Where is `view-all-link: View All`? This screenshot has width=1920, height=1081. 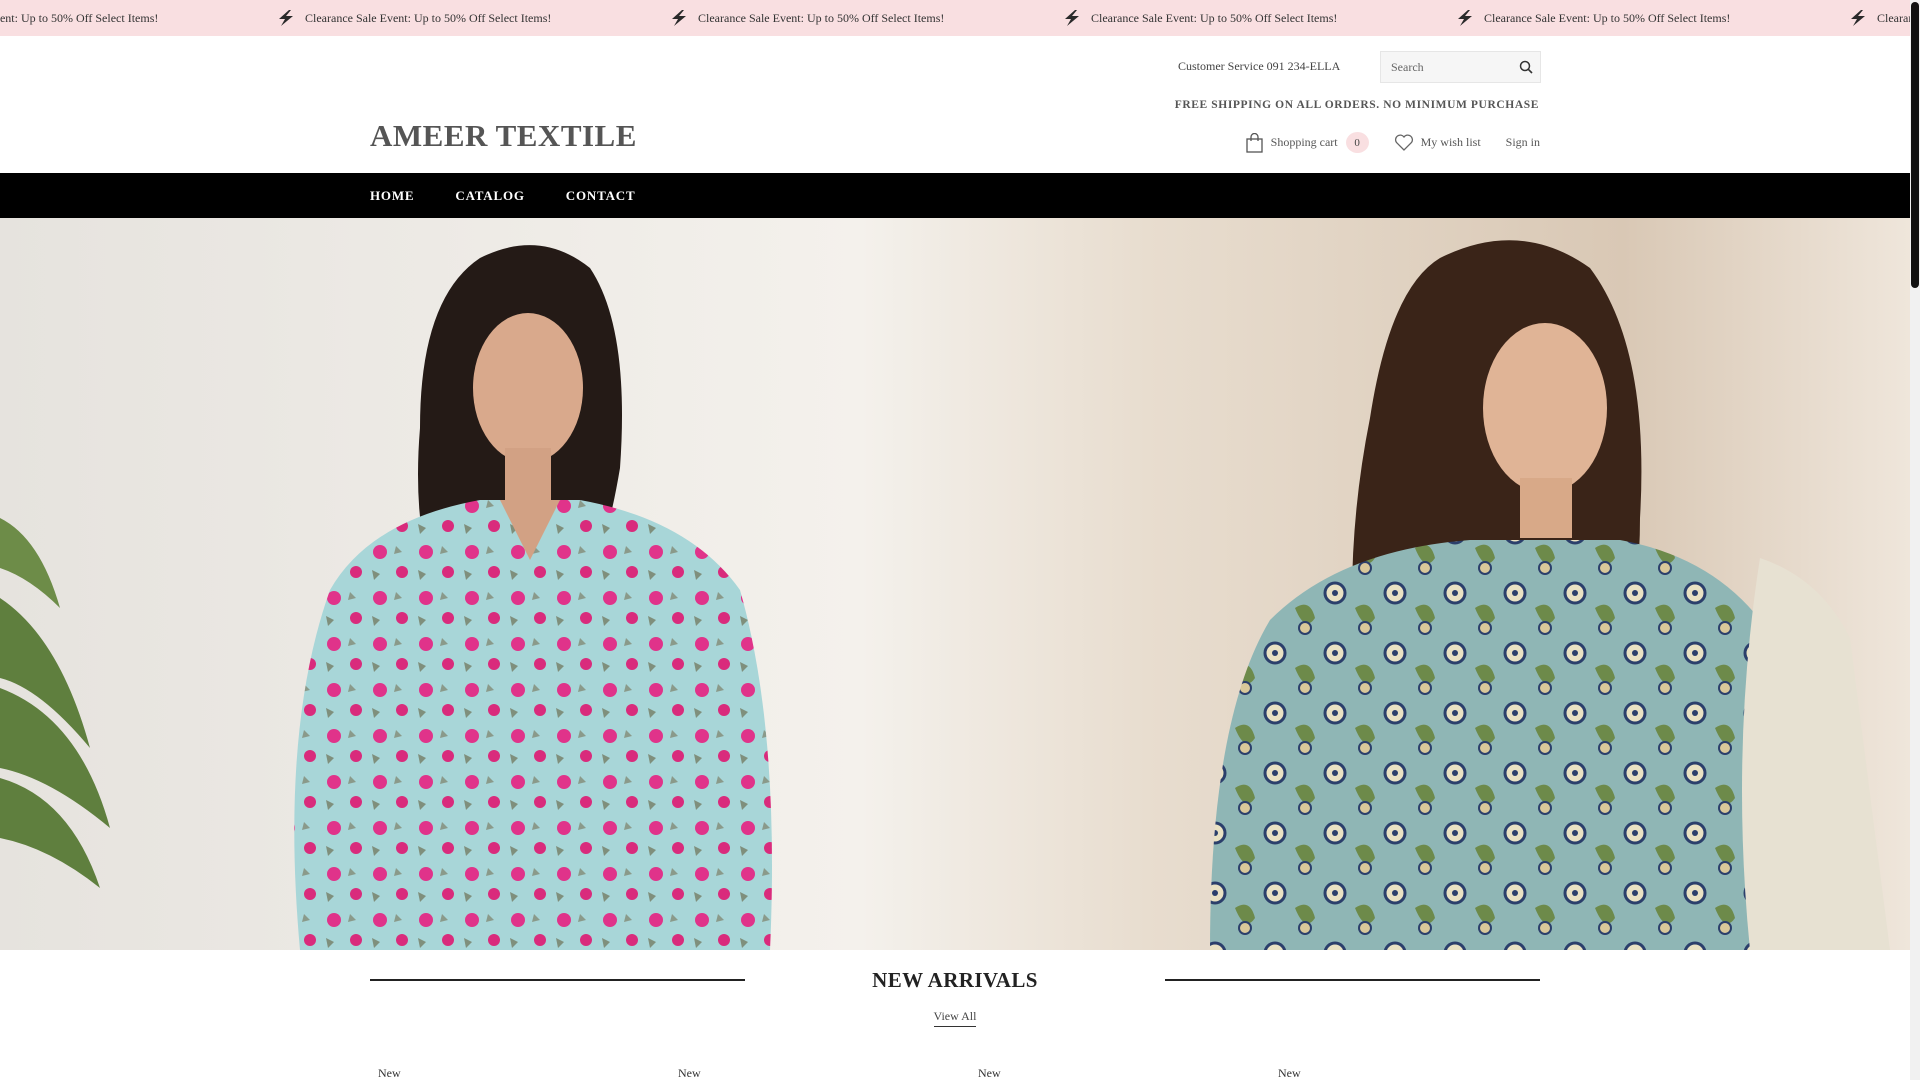
view-all-link: View All is located at coordinates (955, 1018).